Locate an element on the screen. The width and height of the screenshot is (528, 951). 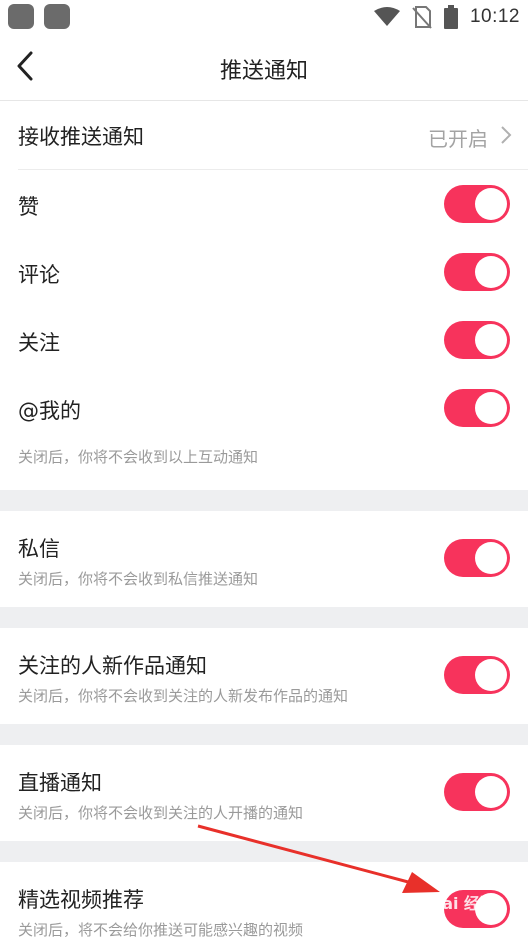
nav-bar: 推送通知 is located at coordinates (264, 67).